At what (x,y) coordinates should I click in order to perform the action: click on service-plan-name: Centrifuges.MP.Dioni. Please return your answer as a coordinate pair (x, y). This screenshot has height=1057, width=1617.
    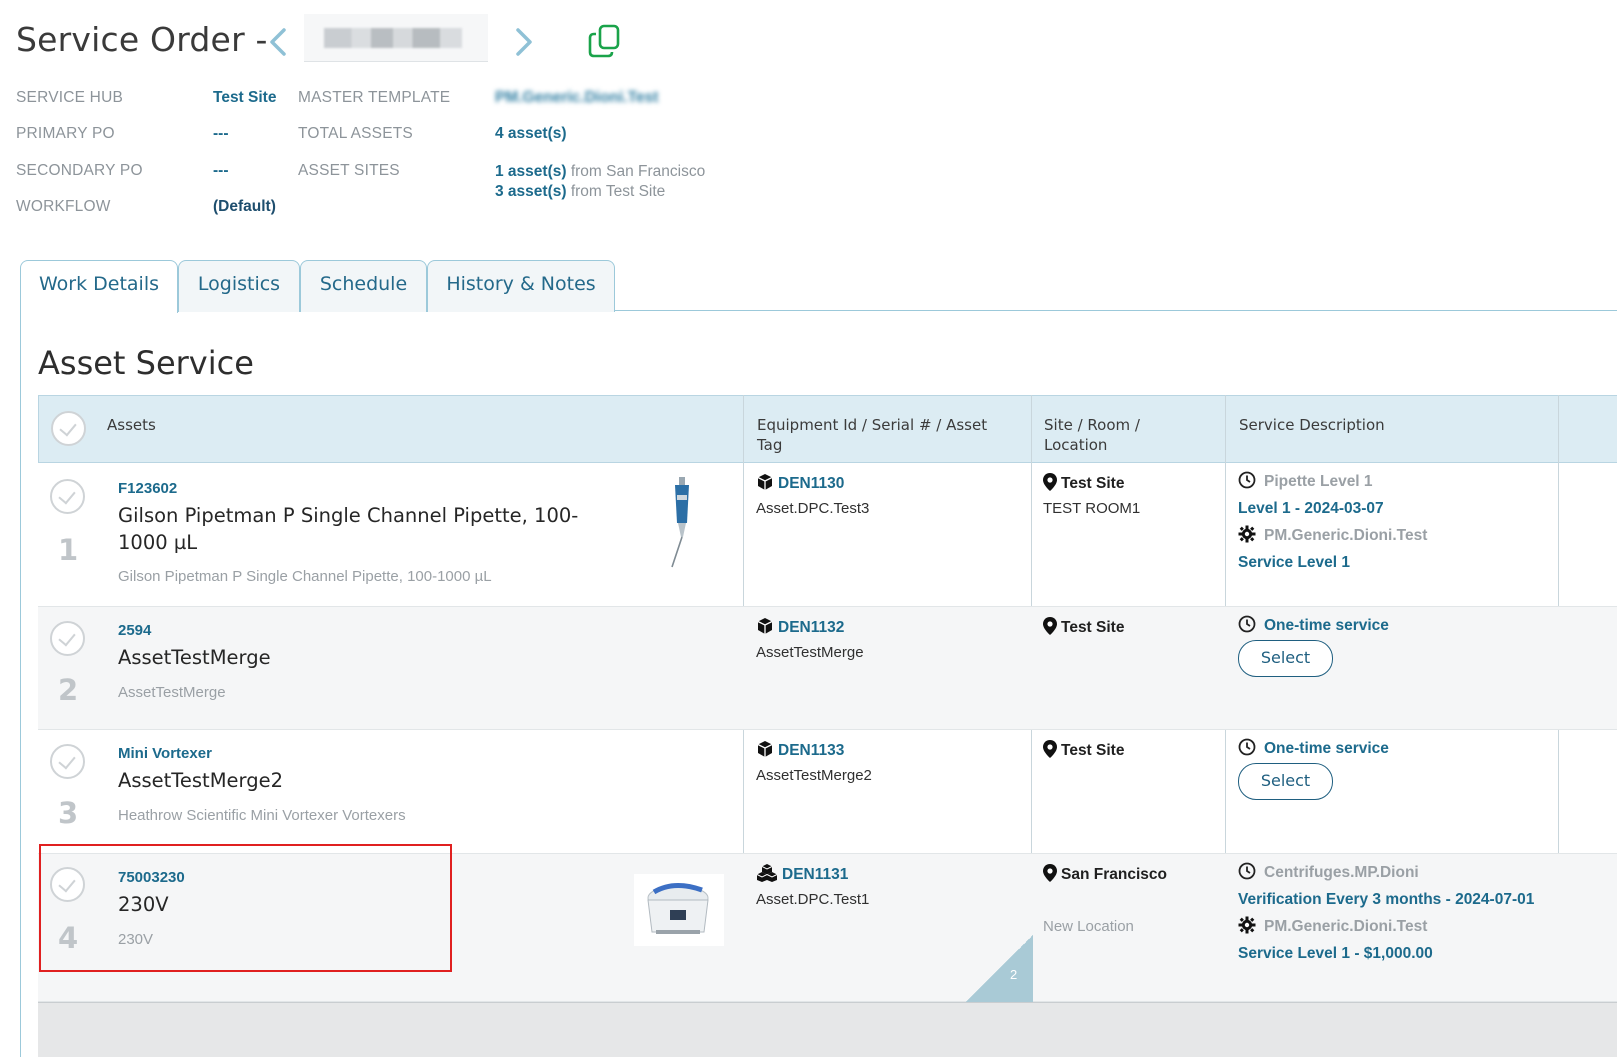
    Looking at the image, I should click on (1341, 872).